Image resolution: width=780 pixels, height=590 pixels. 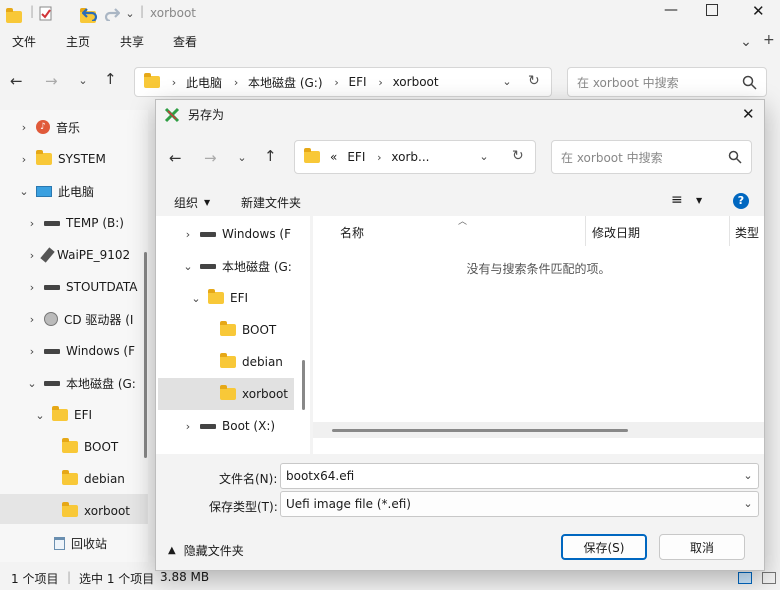 I want to click on help-icon: +, so click(x=769, y=40).